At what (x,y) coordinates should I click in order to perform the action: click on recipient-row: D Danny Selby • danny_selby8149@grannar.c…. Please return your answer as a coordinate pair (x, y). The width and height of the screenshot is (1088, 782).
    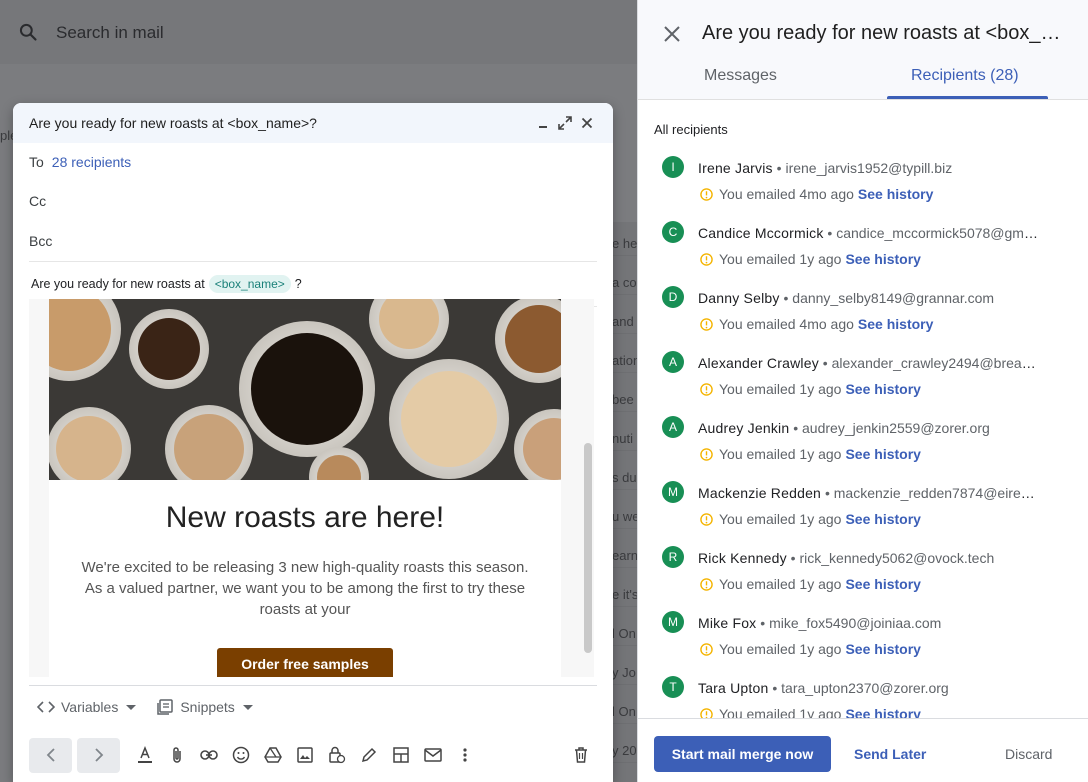
    Looking at the image, I should click on (863, 312).